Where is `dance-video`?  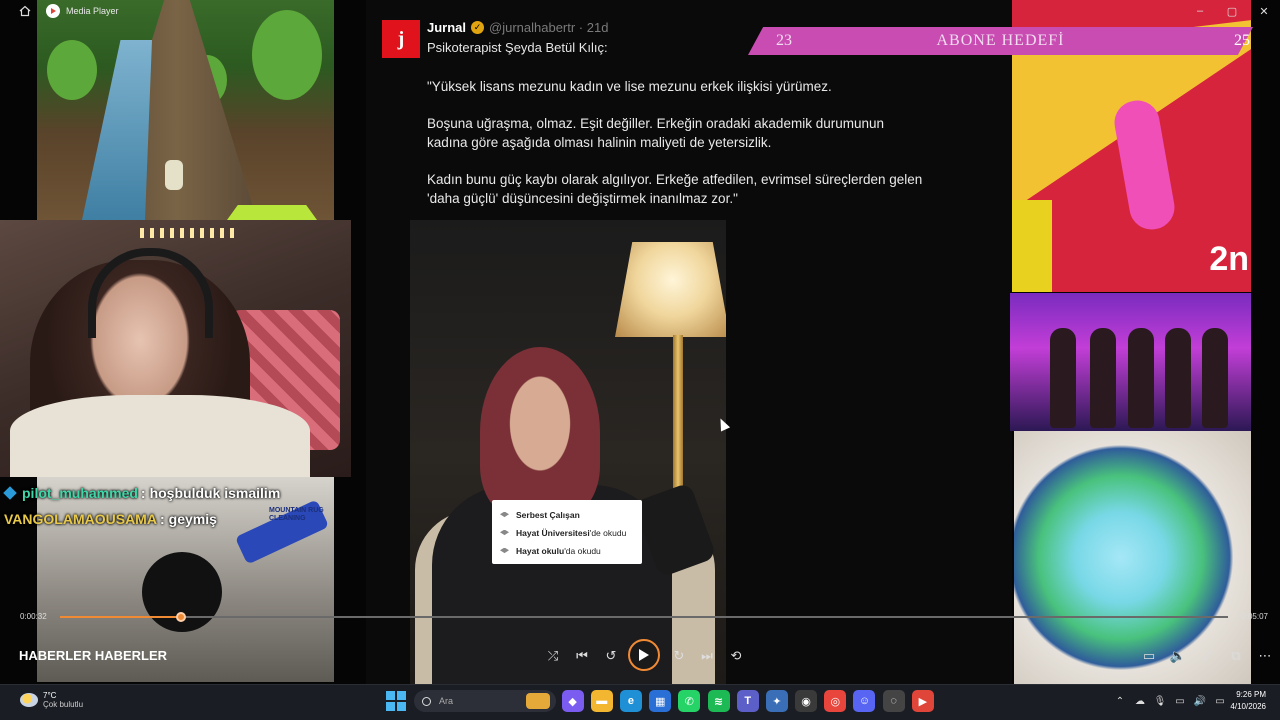 dance-video is located at coordinates (1130, 362).